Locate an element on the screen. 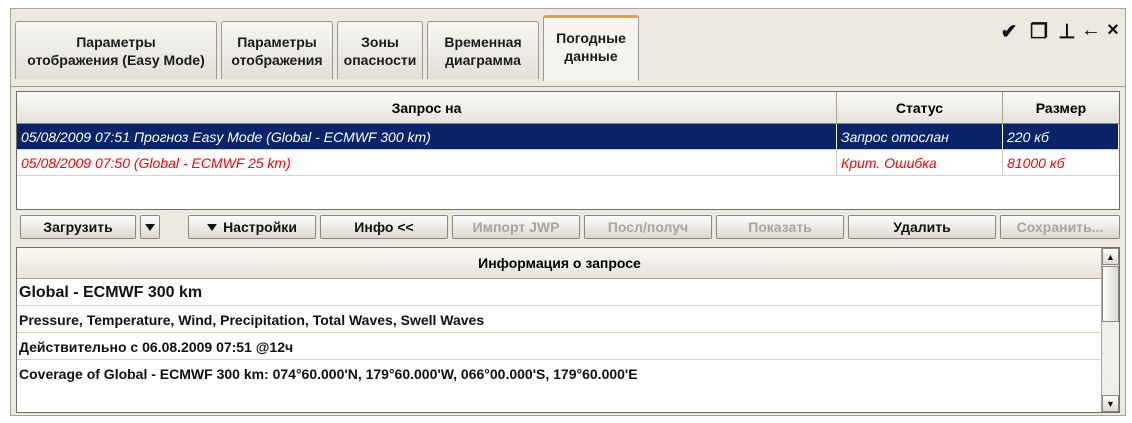 The width and height of the screenshot is (1132, 423). size-cell: 220 кб is located at coordinates (1061, 136).